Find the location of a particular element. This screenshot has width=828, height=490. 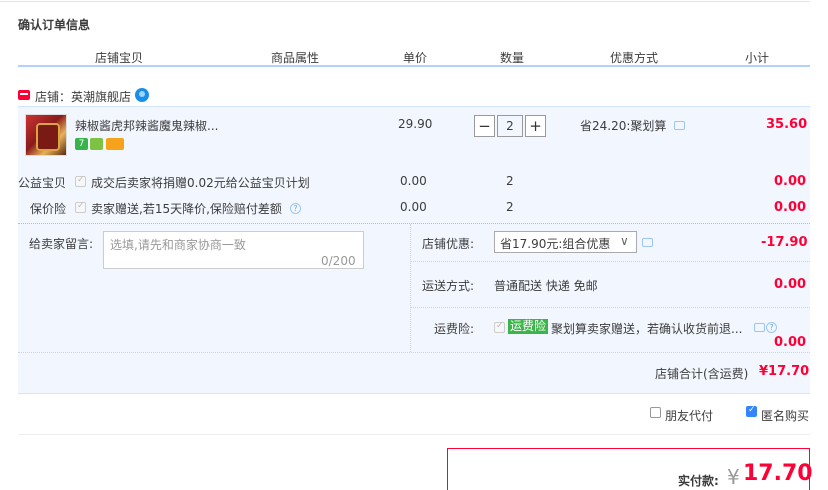

price-insurance-subtotal: 0.00 is located at coordinates (790, 207).